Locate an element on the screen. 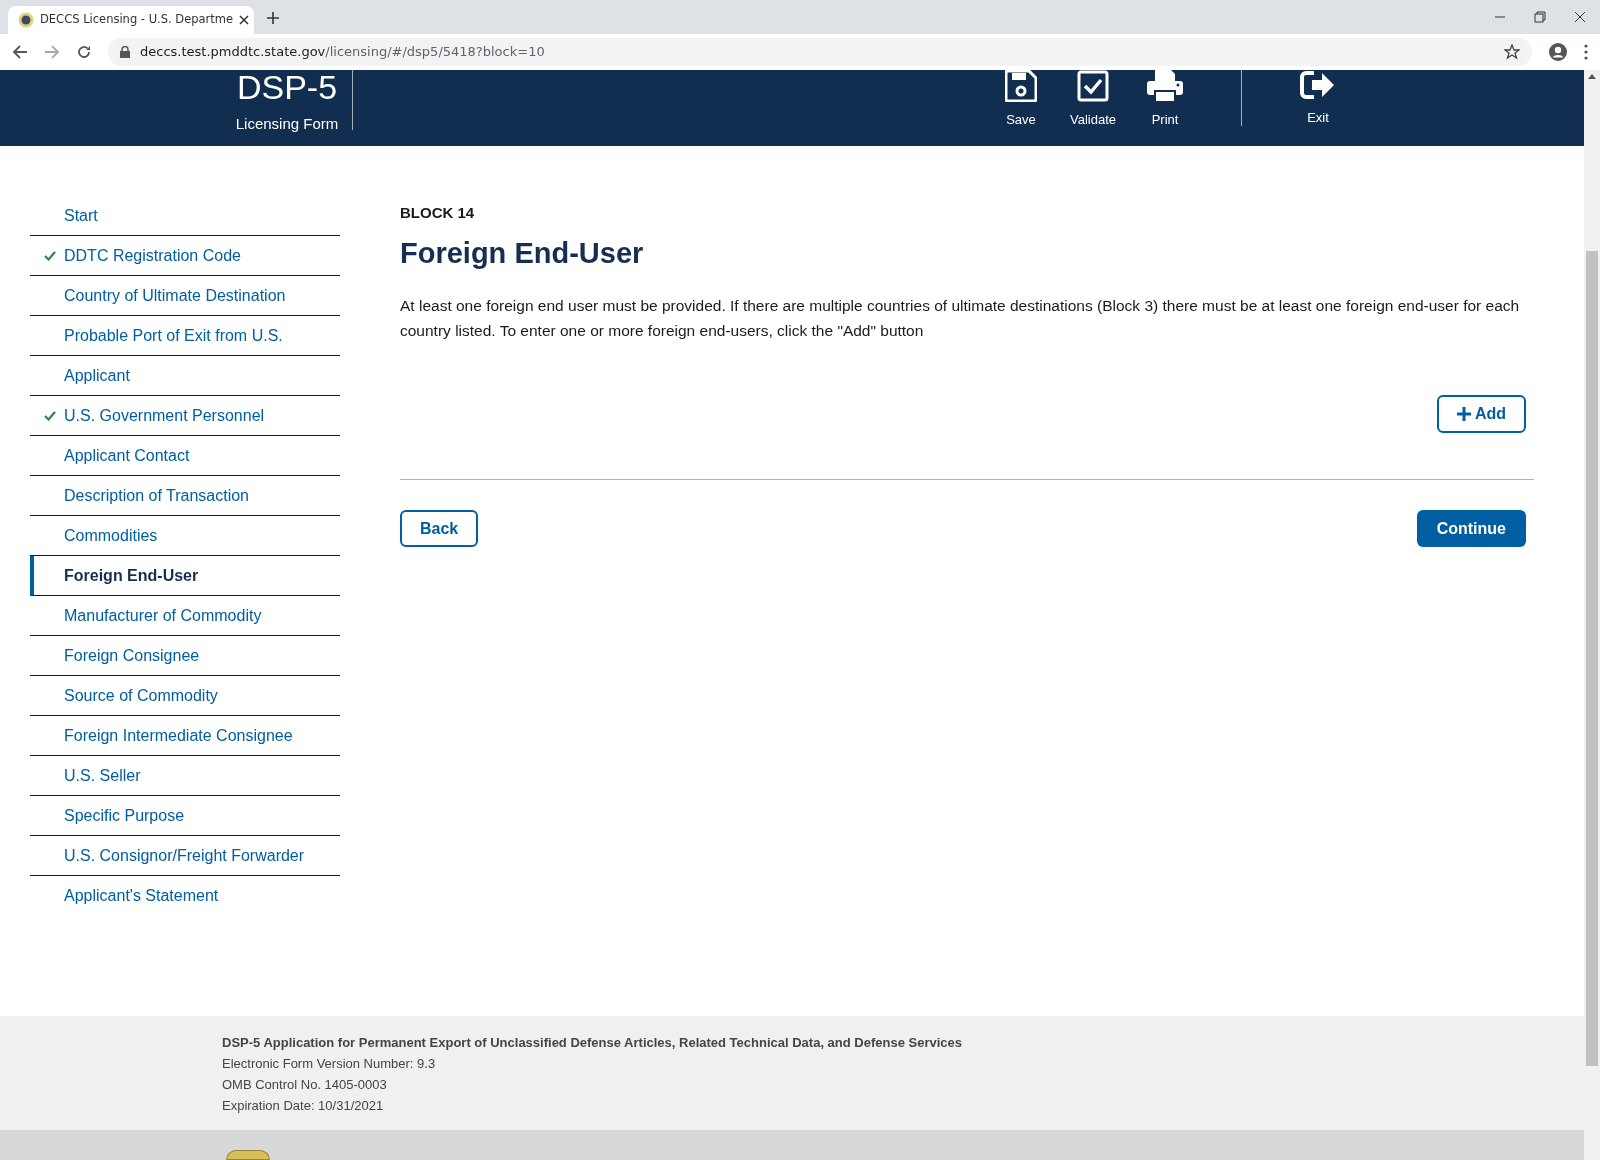 The height and width of the screenshot is (1160, 1600). sidebar-nav-item: Probable Port of Exit from U.S. is located at coordinates (185, 336).